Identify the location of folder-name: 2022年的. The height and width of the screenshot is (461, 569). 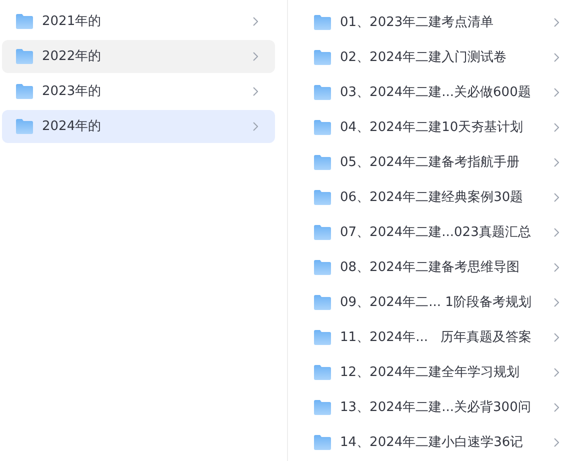
(72, 57).